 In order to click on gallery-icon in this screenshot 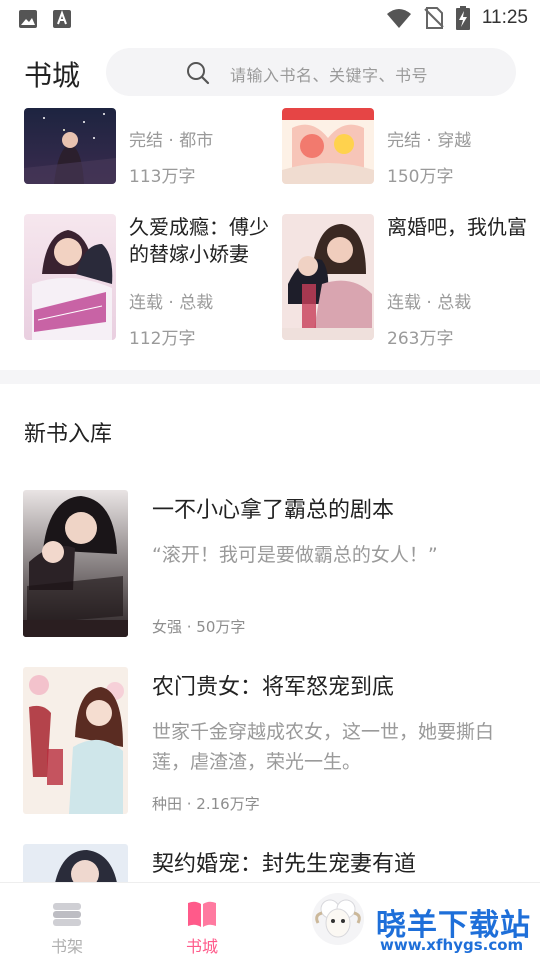, I will do `click(28, 19)`.